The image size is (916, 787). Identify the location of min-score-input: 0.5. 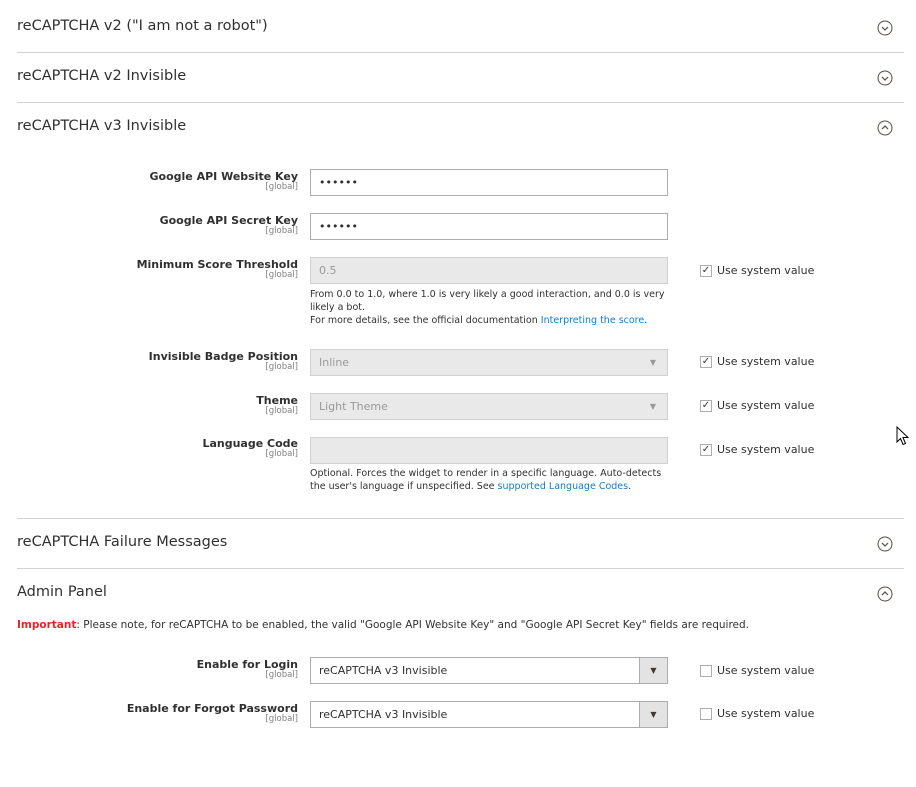
(489, 270).